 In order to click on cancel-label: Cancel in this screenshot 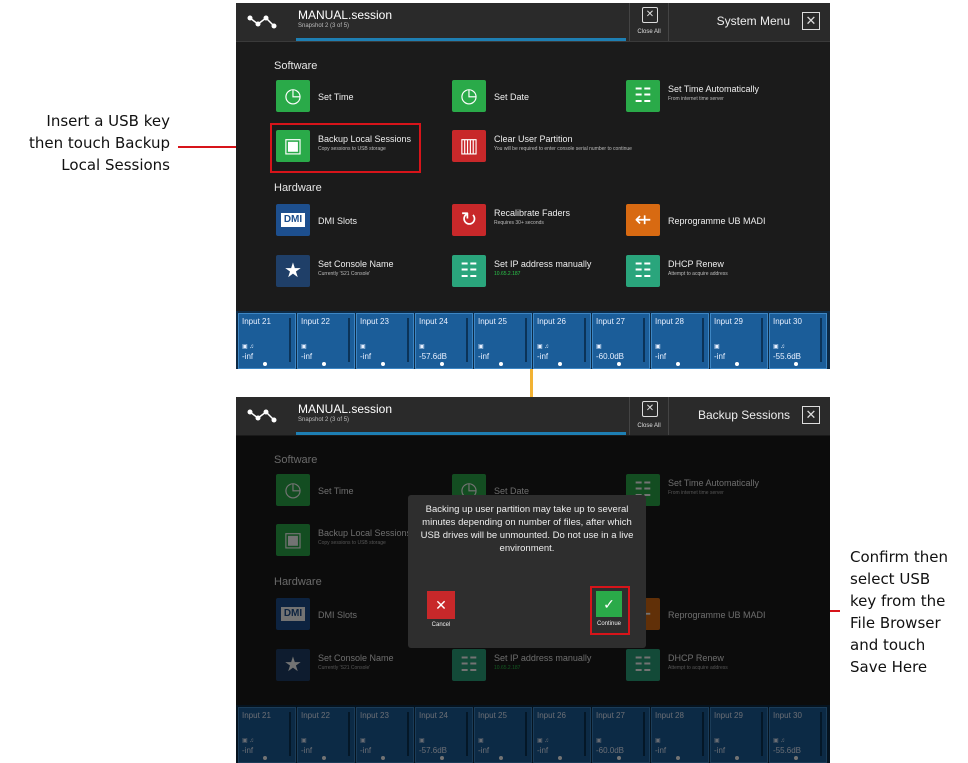, I will do `click(441, 625)`.